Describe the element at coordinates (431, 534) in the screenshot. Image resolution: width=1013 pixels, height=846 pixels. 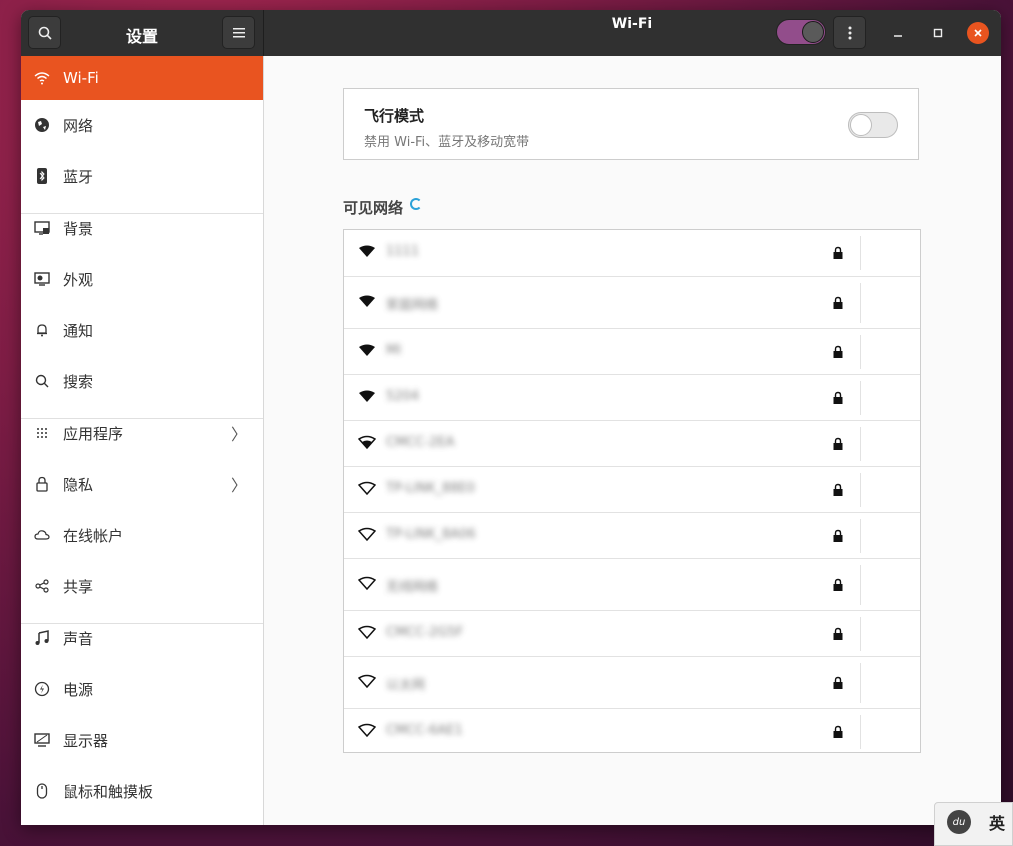
I see `network-ssid: TP-LINK_8A06` at that location.